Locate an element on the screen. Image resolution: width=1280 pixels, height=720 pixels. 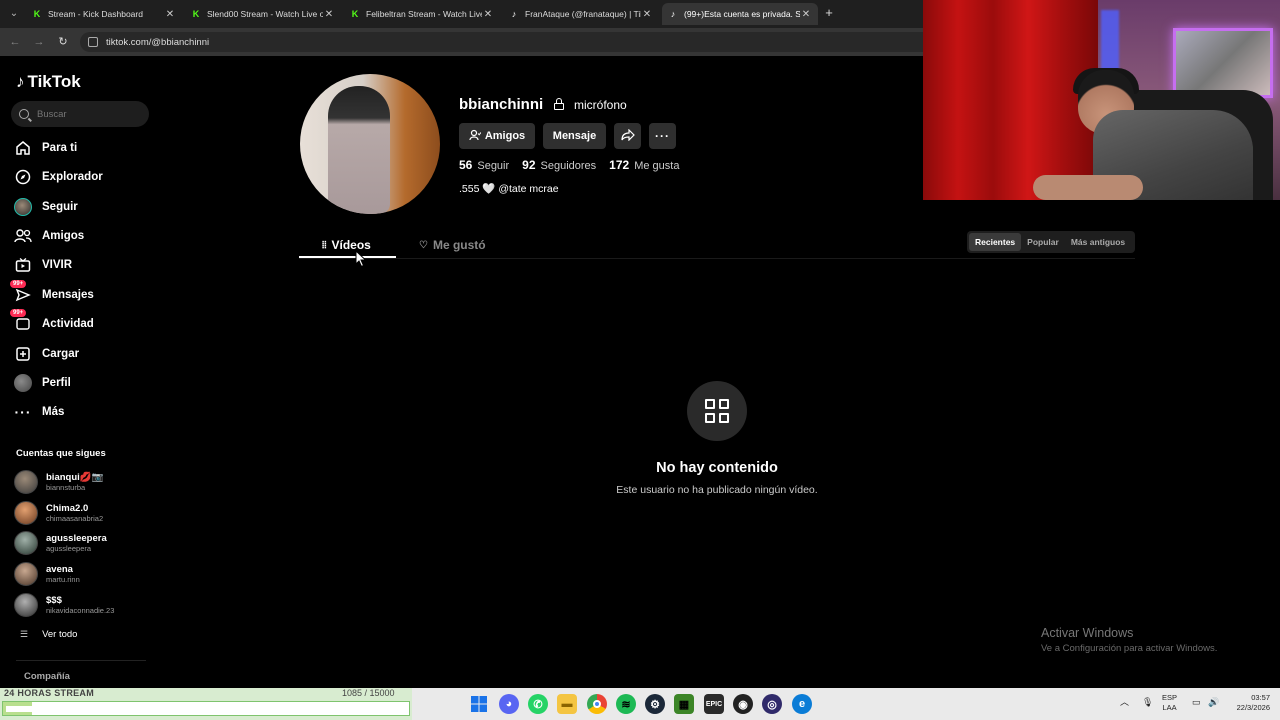
nav-label: Perfil is located at coordinates (56, 383).